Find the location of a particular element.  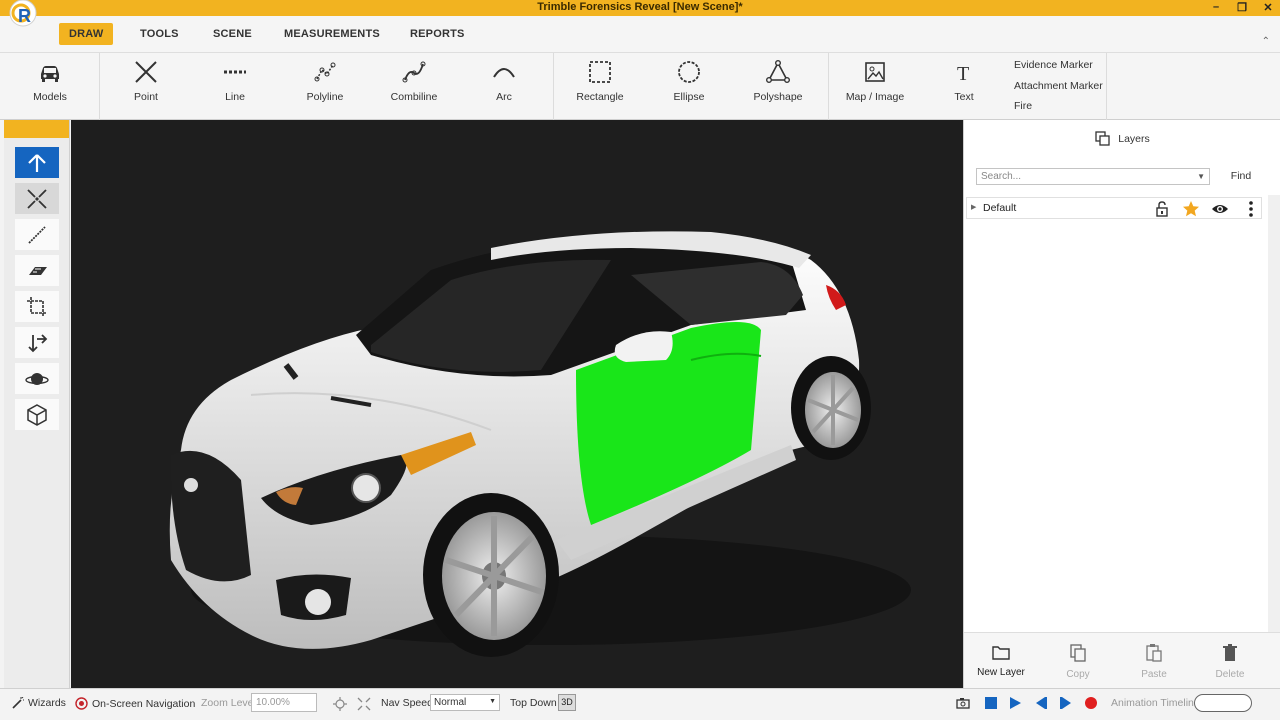

point-button: Point is located at coordinates (146, 85).